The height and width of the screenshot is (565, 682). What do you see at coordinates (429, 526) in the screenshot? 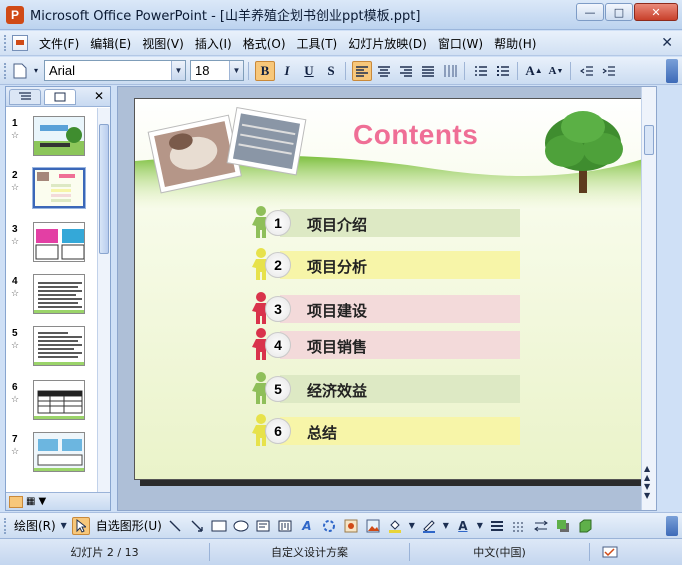
I see `line-color-icon` at bounding box center [429, 526].